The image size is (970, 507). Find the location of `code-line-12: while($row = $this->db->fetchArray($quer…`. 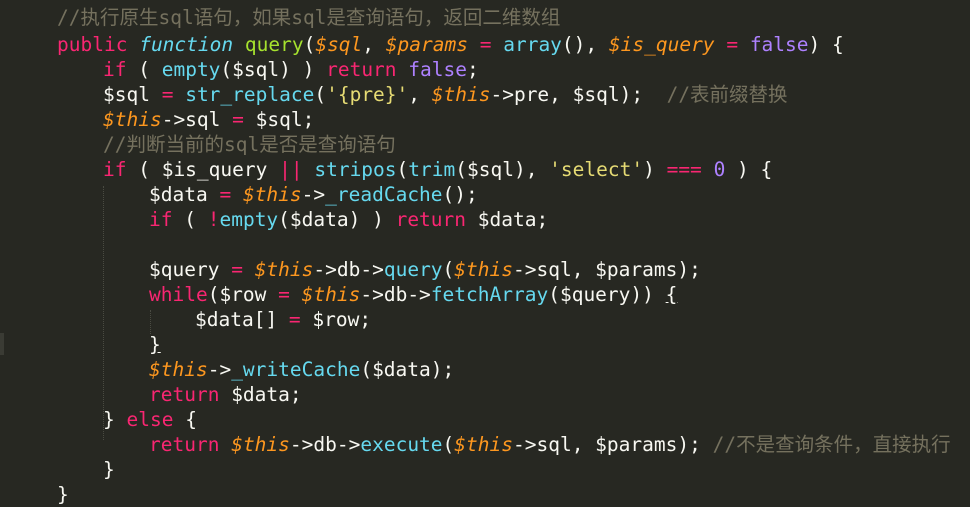

code-line-12: while($row = $this->db->fetchArray($quer… is located at coordinates (413, 294).